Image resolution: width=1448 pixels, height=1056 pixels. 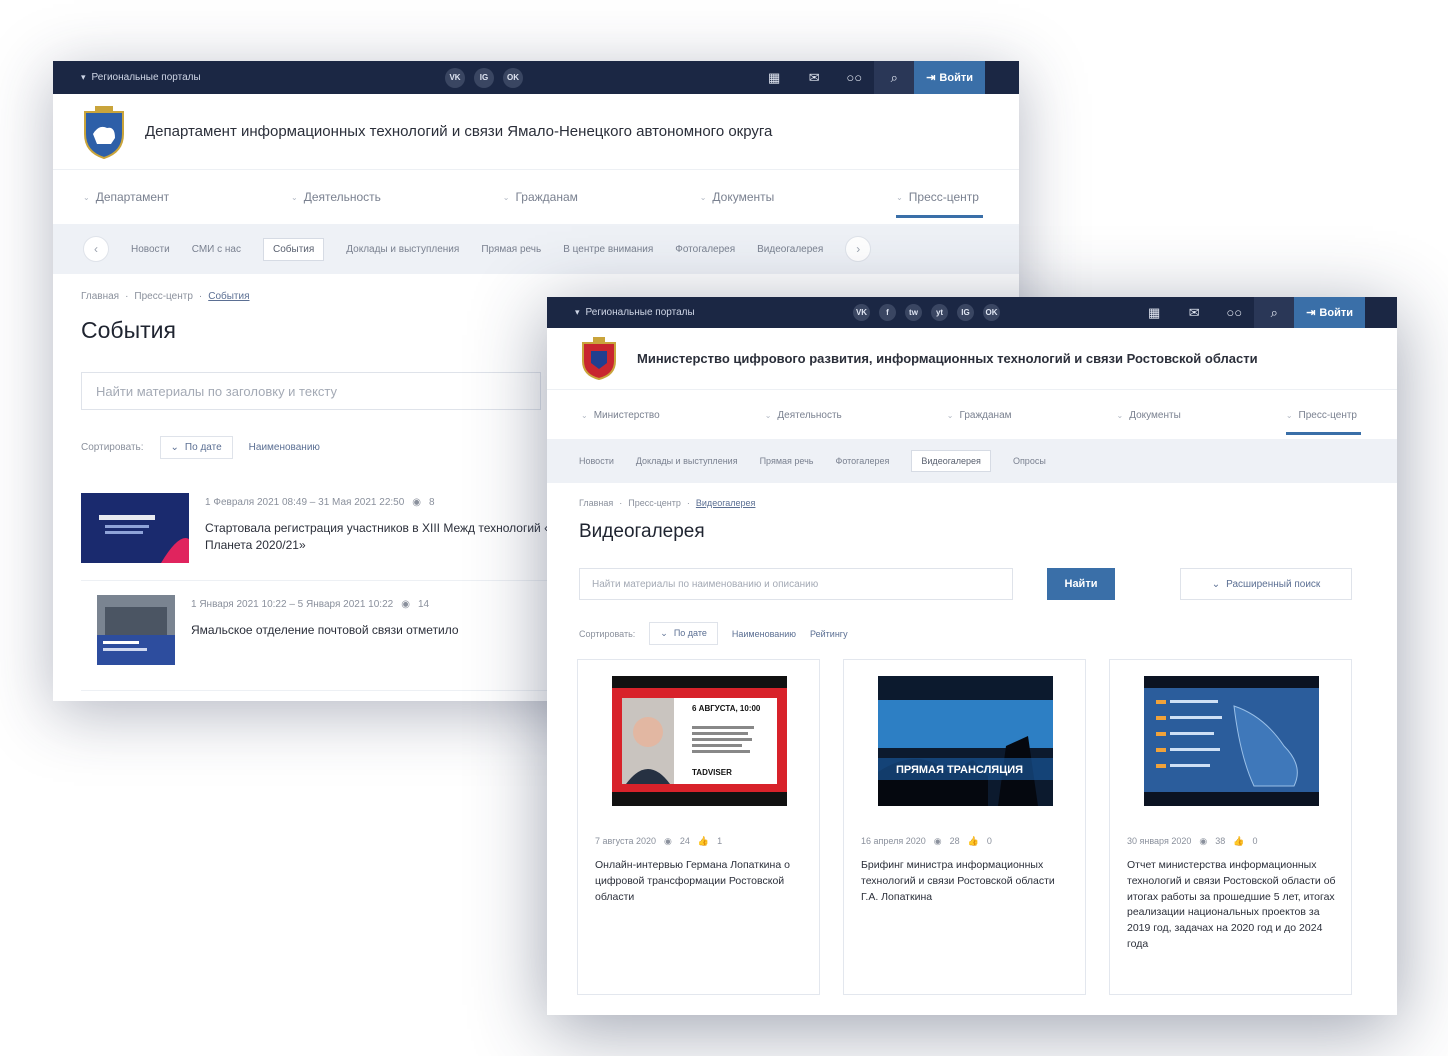 I want to click on nav-item-ministry: ⌄ Министерство, so click(x=620, y=415).